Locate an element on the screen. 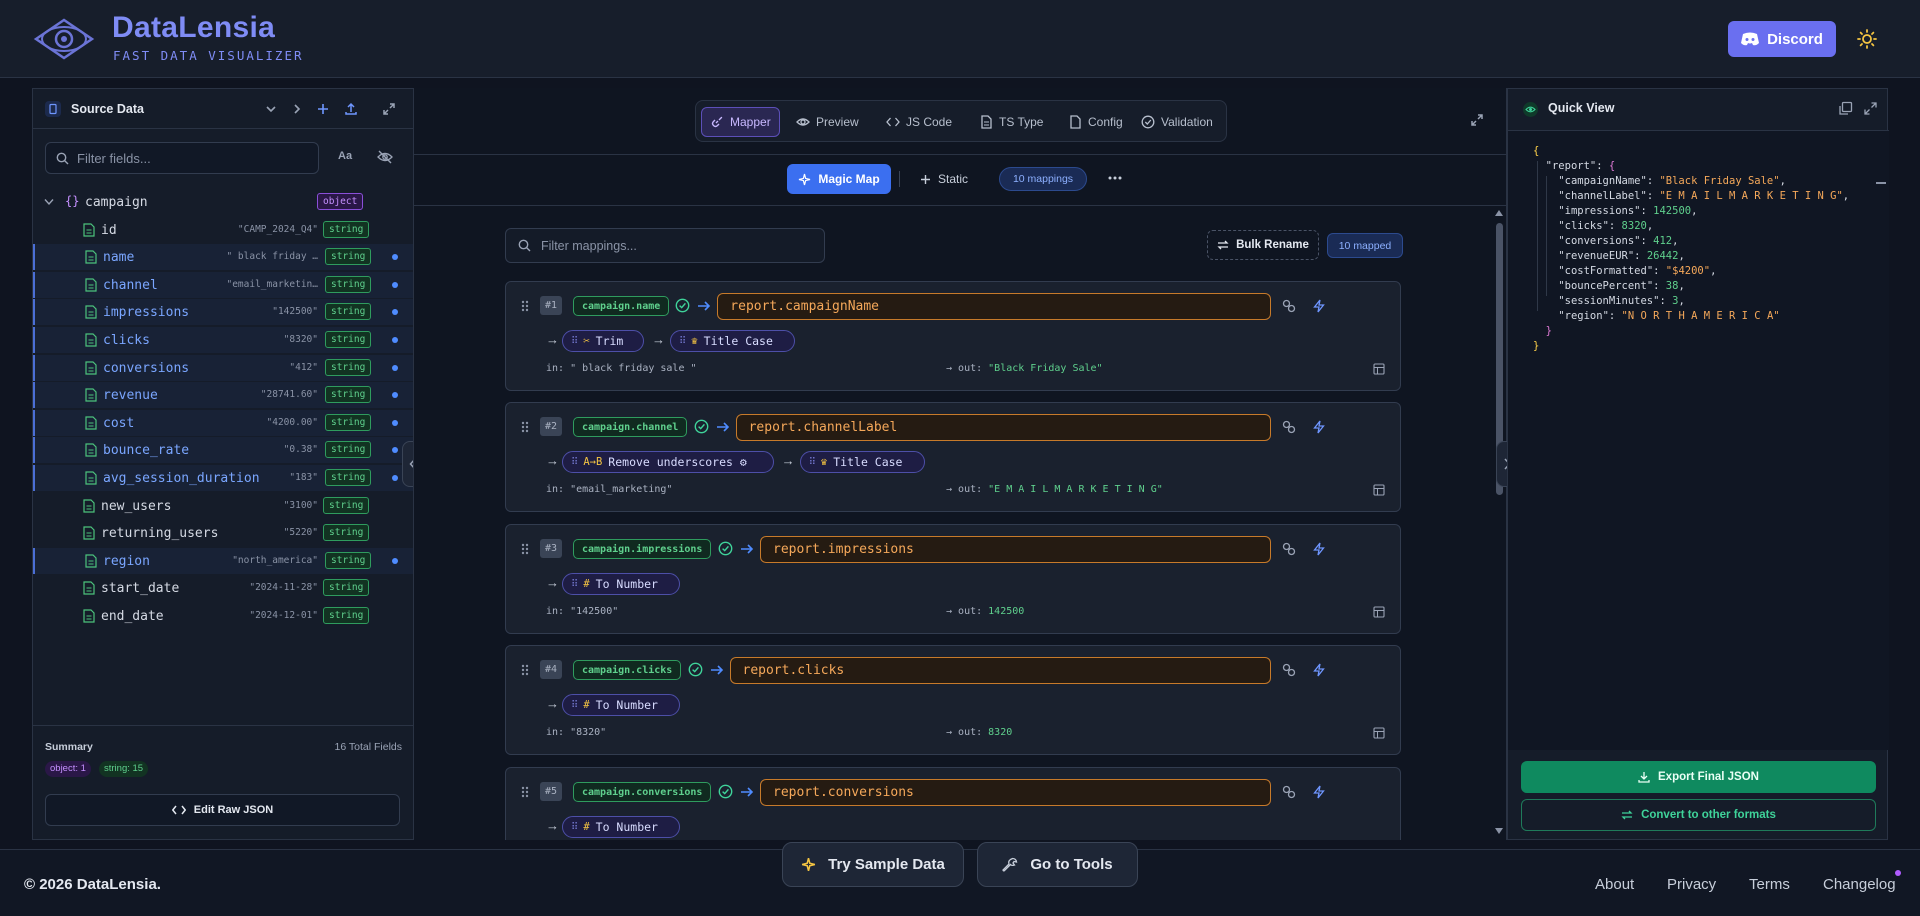  eye-off-icon is located at coordinates (385, 157).